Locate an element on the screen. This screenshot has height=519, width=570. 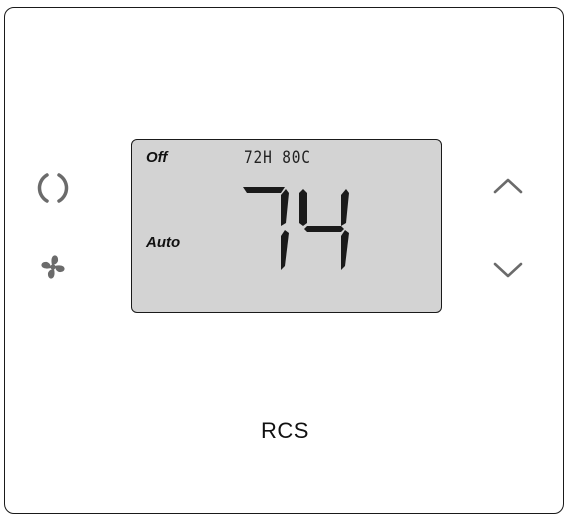
chevron-down-icon is located at coordinates (508, 270).